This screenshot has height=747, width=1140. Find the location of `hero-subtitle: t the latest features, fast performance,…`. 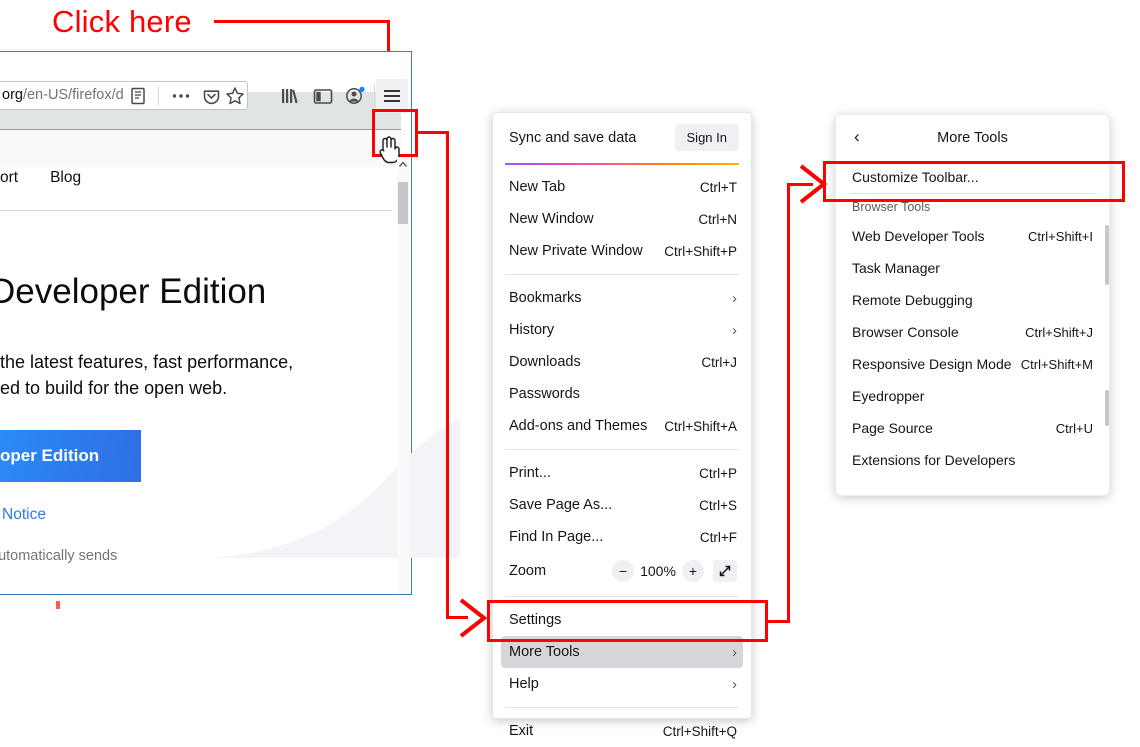

hero-subtitle: t the latest features, fast performance,… is located at coordinates (146, 375).